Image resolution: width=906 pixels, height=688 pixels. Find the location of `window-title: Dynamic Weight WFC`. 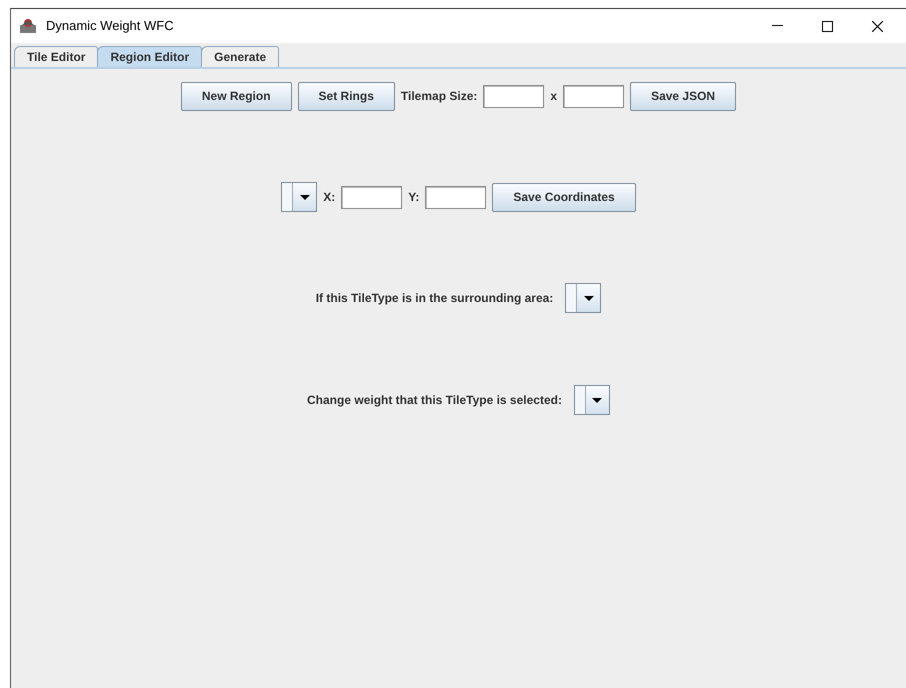

window-title: Dynamic Weight WFC is located at coordinates (110, 26).